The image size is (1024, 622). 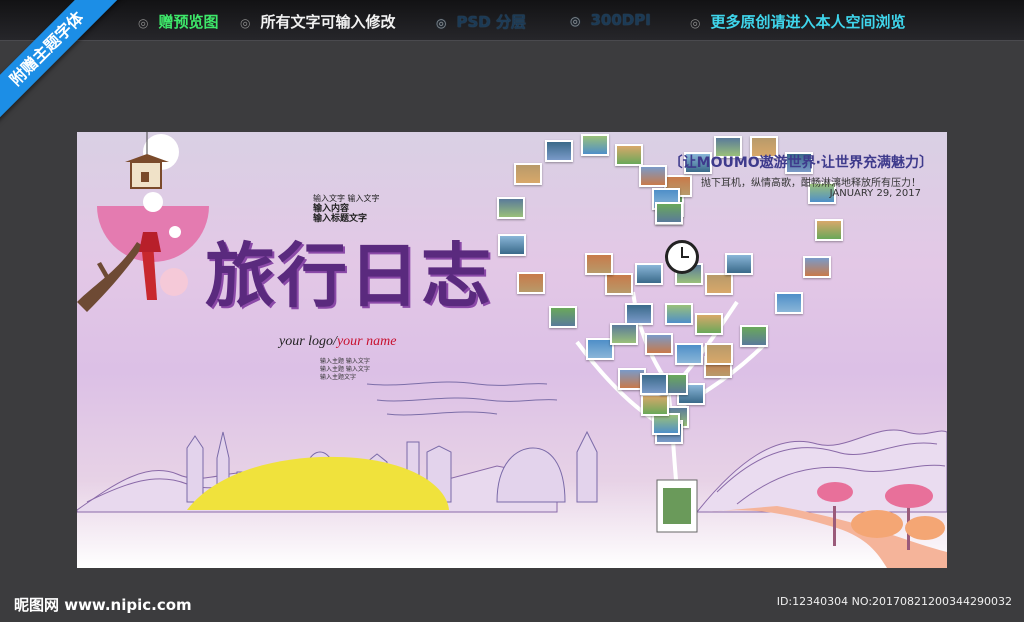 What do you see at coordinates (800, 163) in the screenshot?
I see `slogan: 〔让MOUMO遨游世界·让世界充满魅力〕` at bounding box center [800, 163].